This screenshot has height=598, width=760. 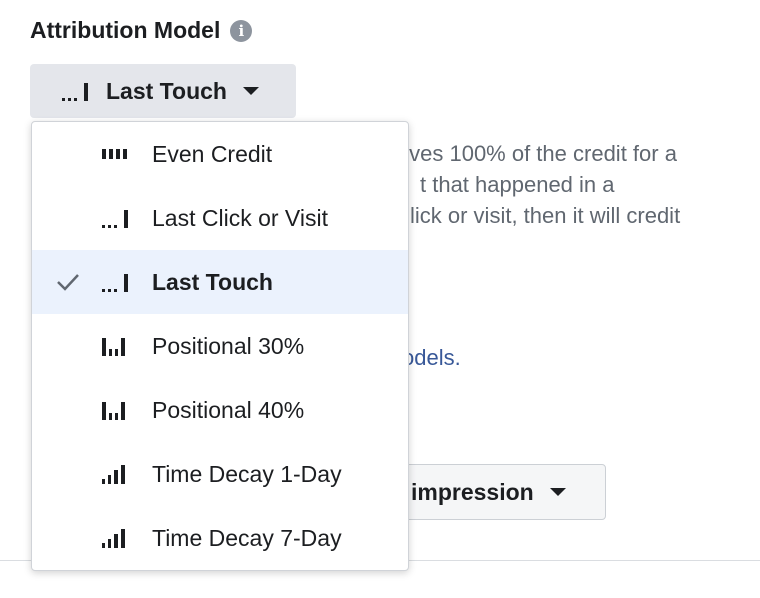 What do you see at coordinates (212, 153) in the screenshot?
I see `menu-item-label: Even Credit` at bounding box center [212, 153].